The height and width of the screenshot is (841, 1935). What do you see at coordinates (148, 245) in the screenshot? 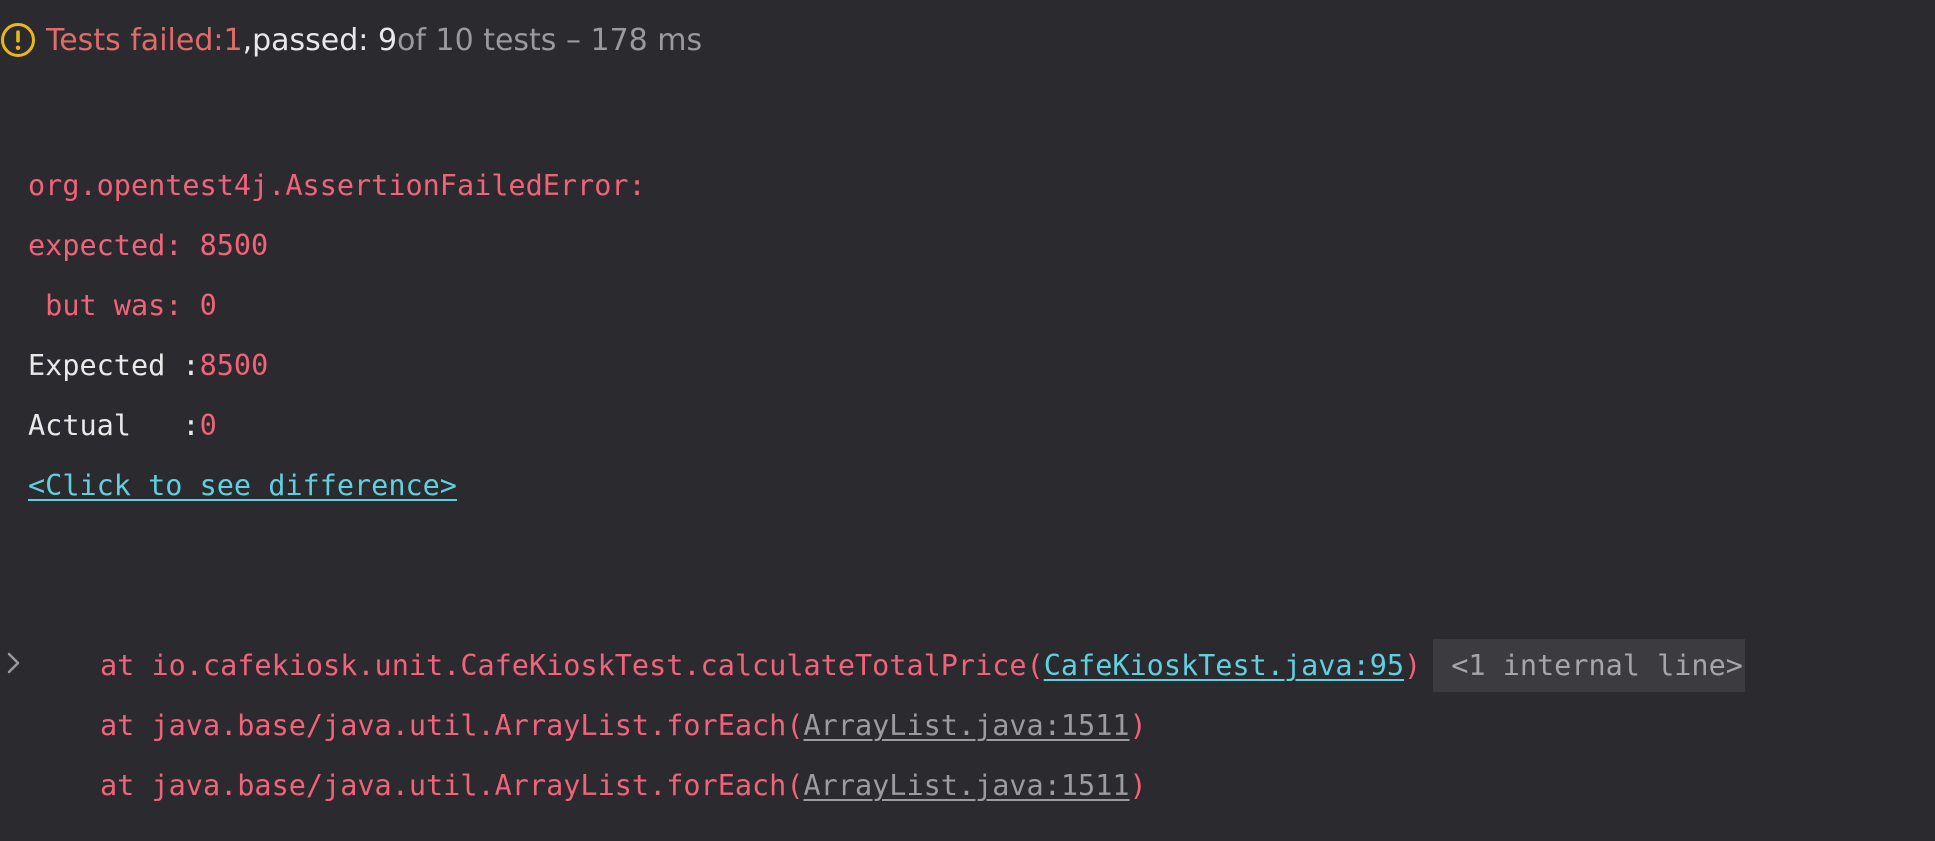
I see `expected-message-line: expected: 8500` at bounding box center [148, 245].